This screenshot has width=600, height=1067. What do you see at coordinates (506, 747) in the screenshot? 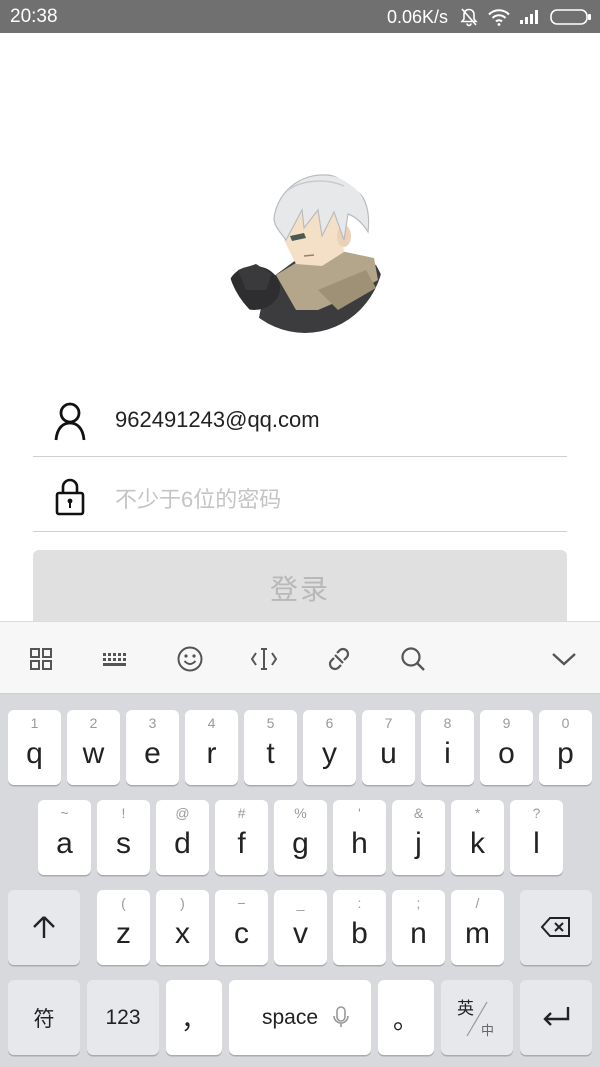
I see `key-o: 9o` at bounding box center [506, 747].